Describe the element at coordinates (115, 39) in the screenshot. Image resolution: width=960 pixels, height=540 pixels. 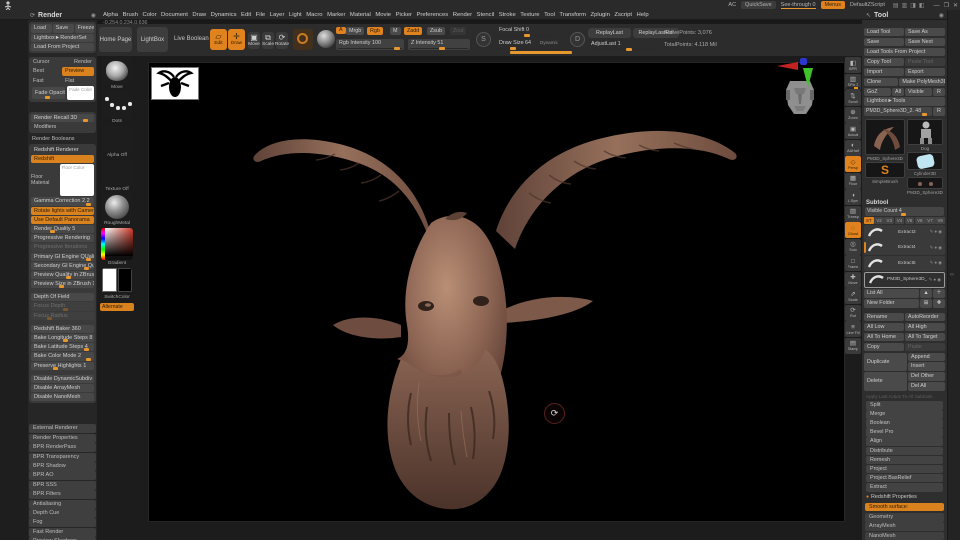
I see `home-page-button: Home Page` at that location.